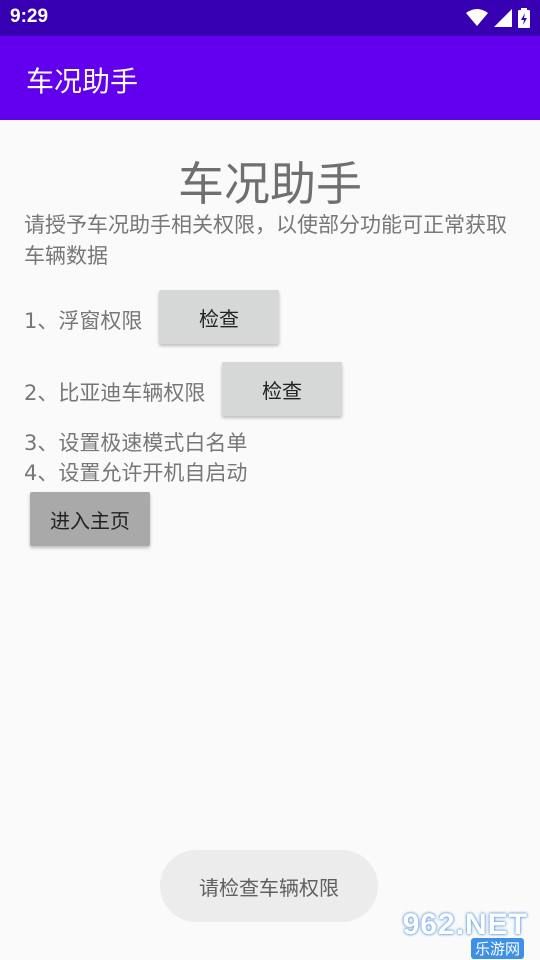 The height and width of the screenshot is (960, 540). Describe the element at coordinates (115, 393) in the screenshot. I see `byd-vehicle-permission-label: 2、比亚迪车辆权限` at that location.